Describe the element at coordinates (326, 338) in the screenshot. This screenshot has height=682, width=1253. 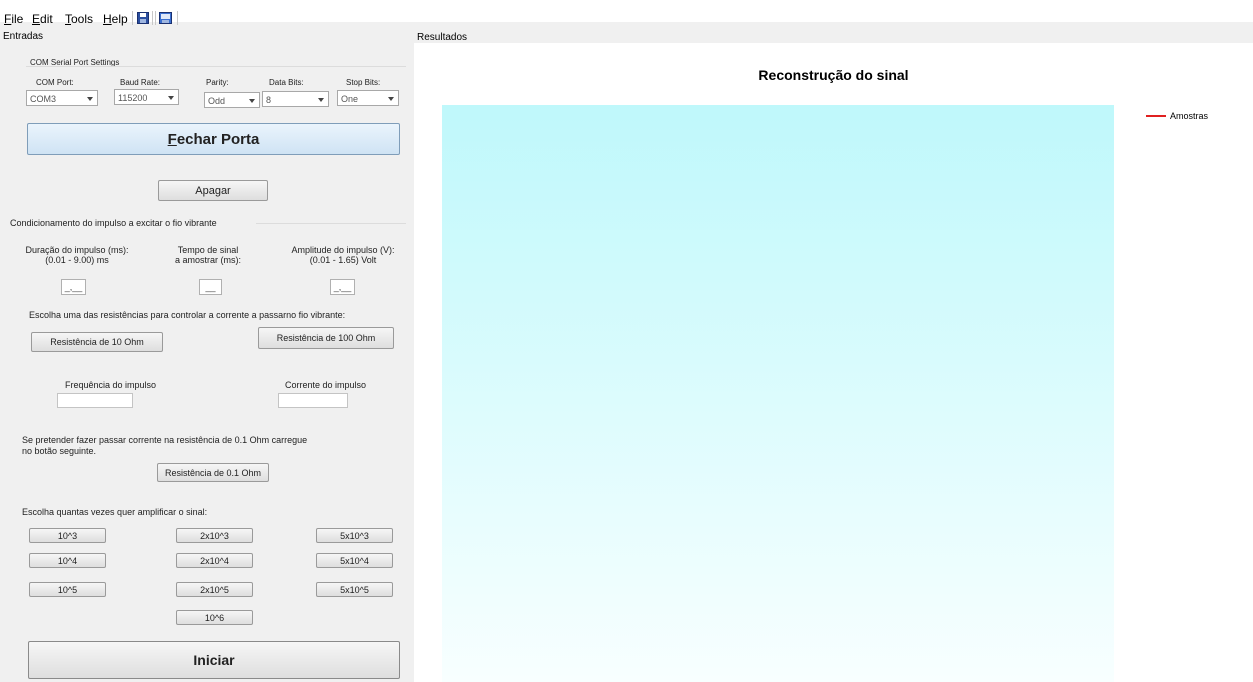
I see `resistor-100-ohm-button: Resistência de 100 Ohm` at that location.